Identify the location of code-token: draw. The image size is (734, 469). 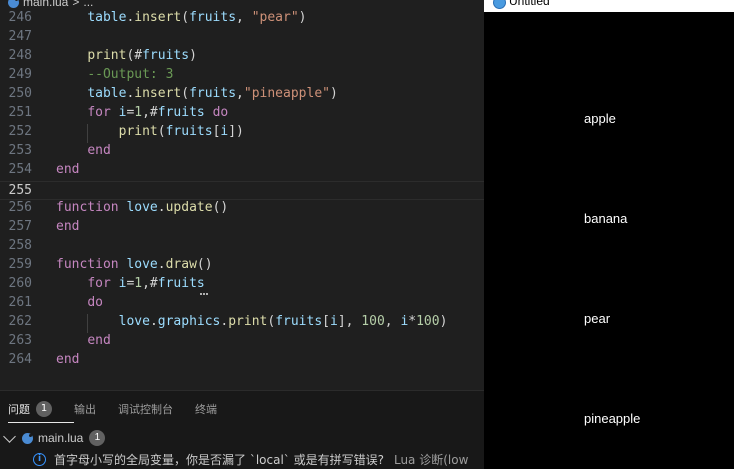
(181, 264).